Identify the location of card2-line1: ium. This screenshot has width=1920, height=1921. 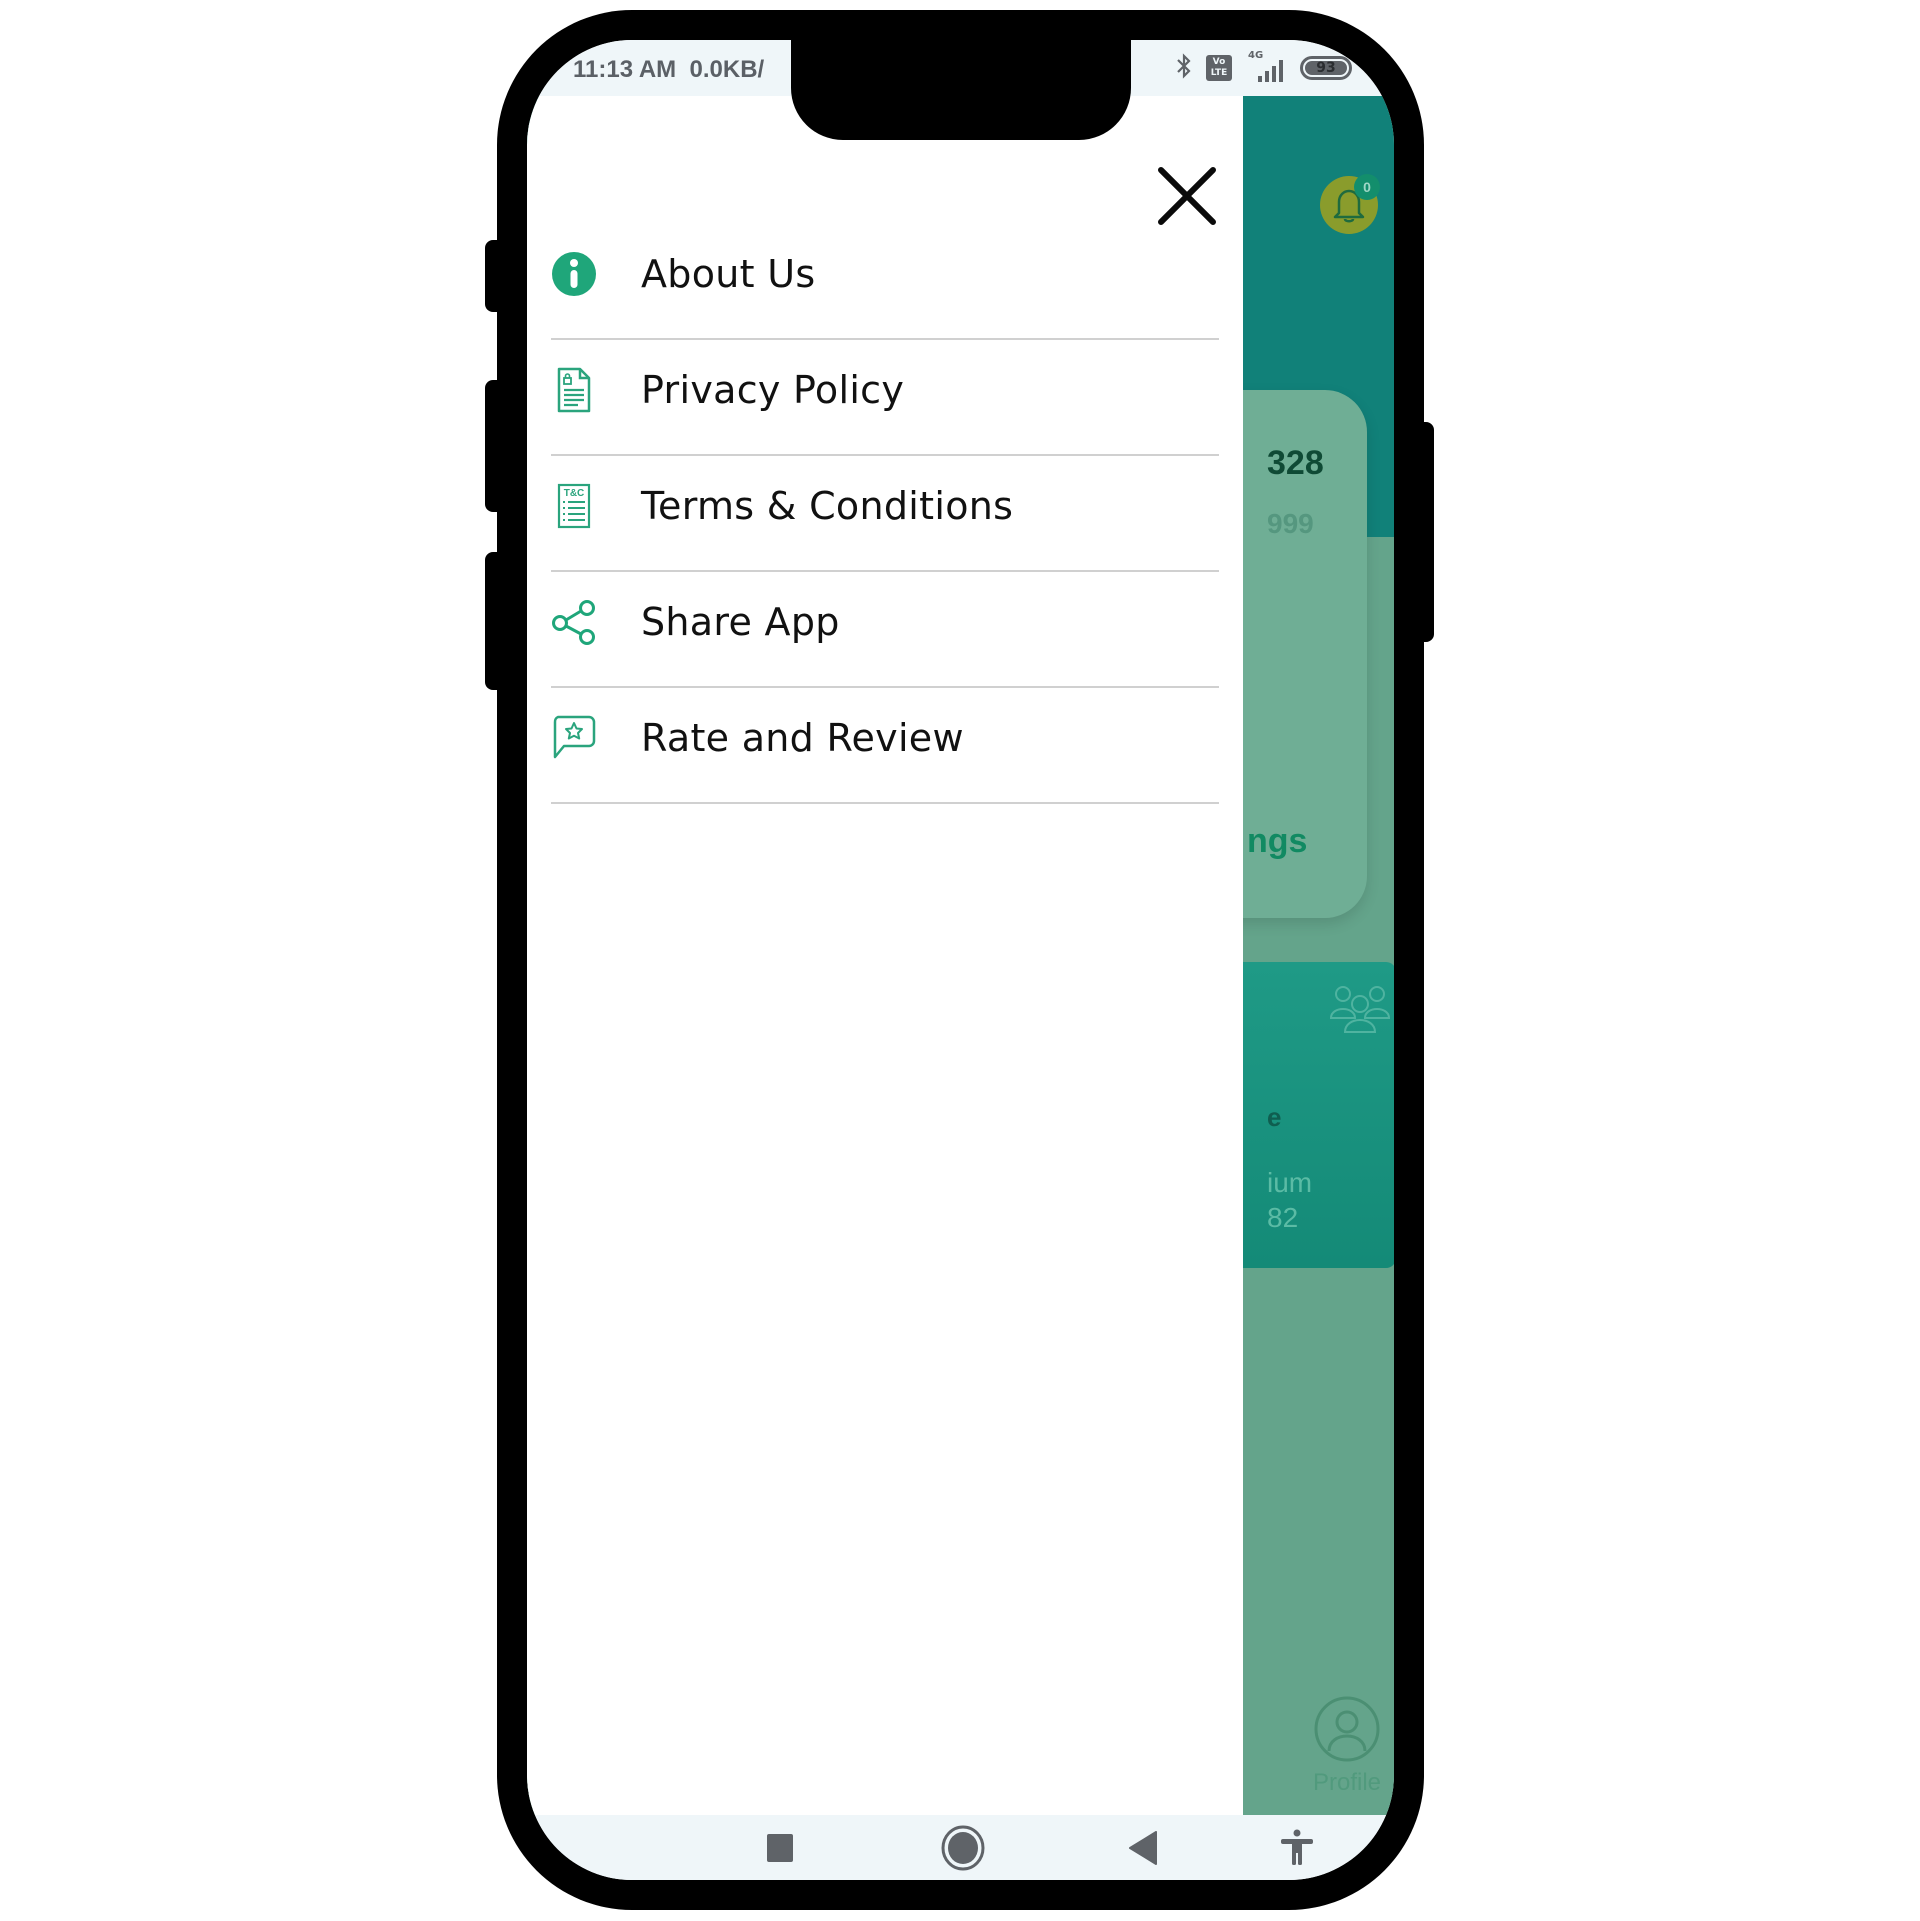
(1290, 1182).